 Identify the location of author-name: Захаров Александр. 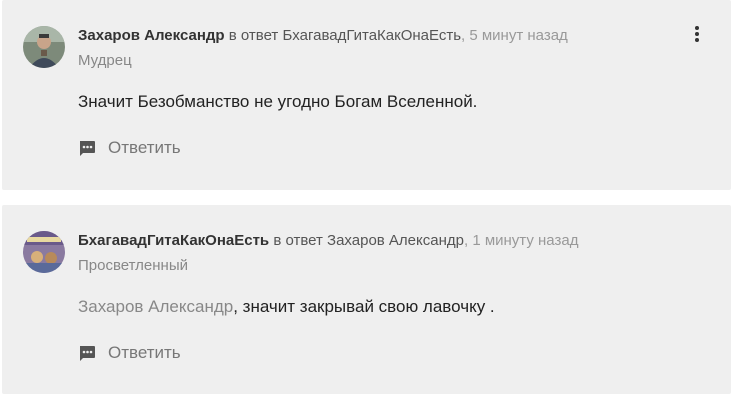
(151, 35).